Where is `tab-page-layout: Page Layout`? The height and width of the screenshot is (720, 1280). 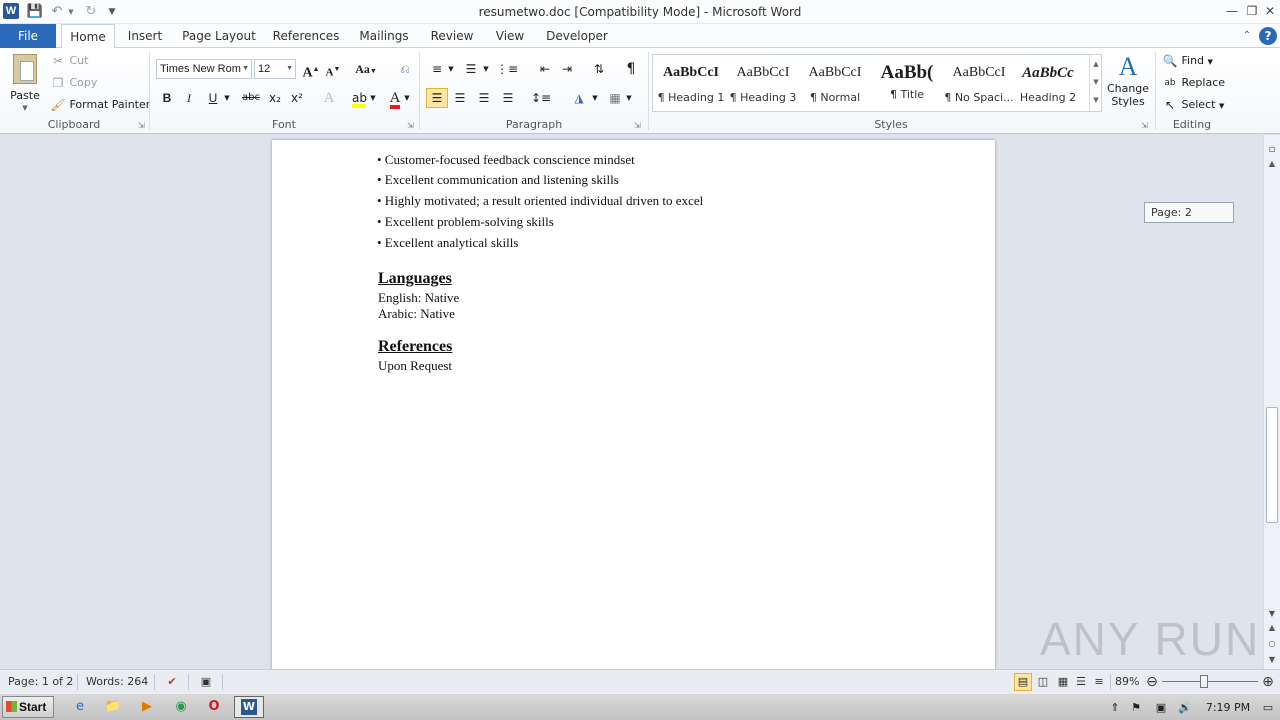 tab-page-layout: Page Layout is located at coordinates (219, 36).